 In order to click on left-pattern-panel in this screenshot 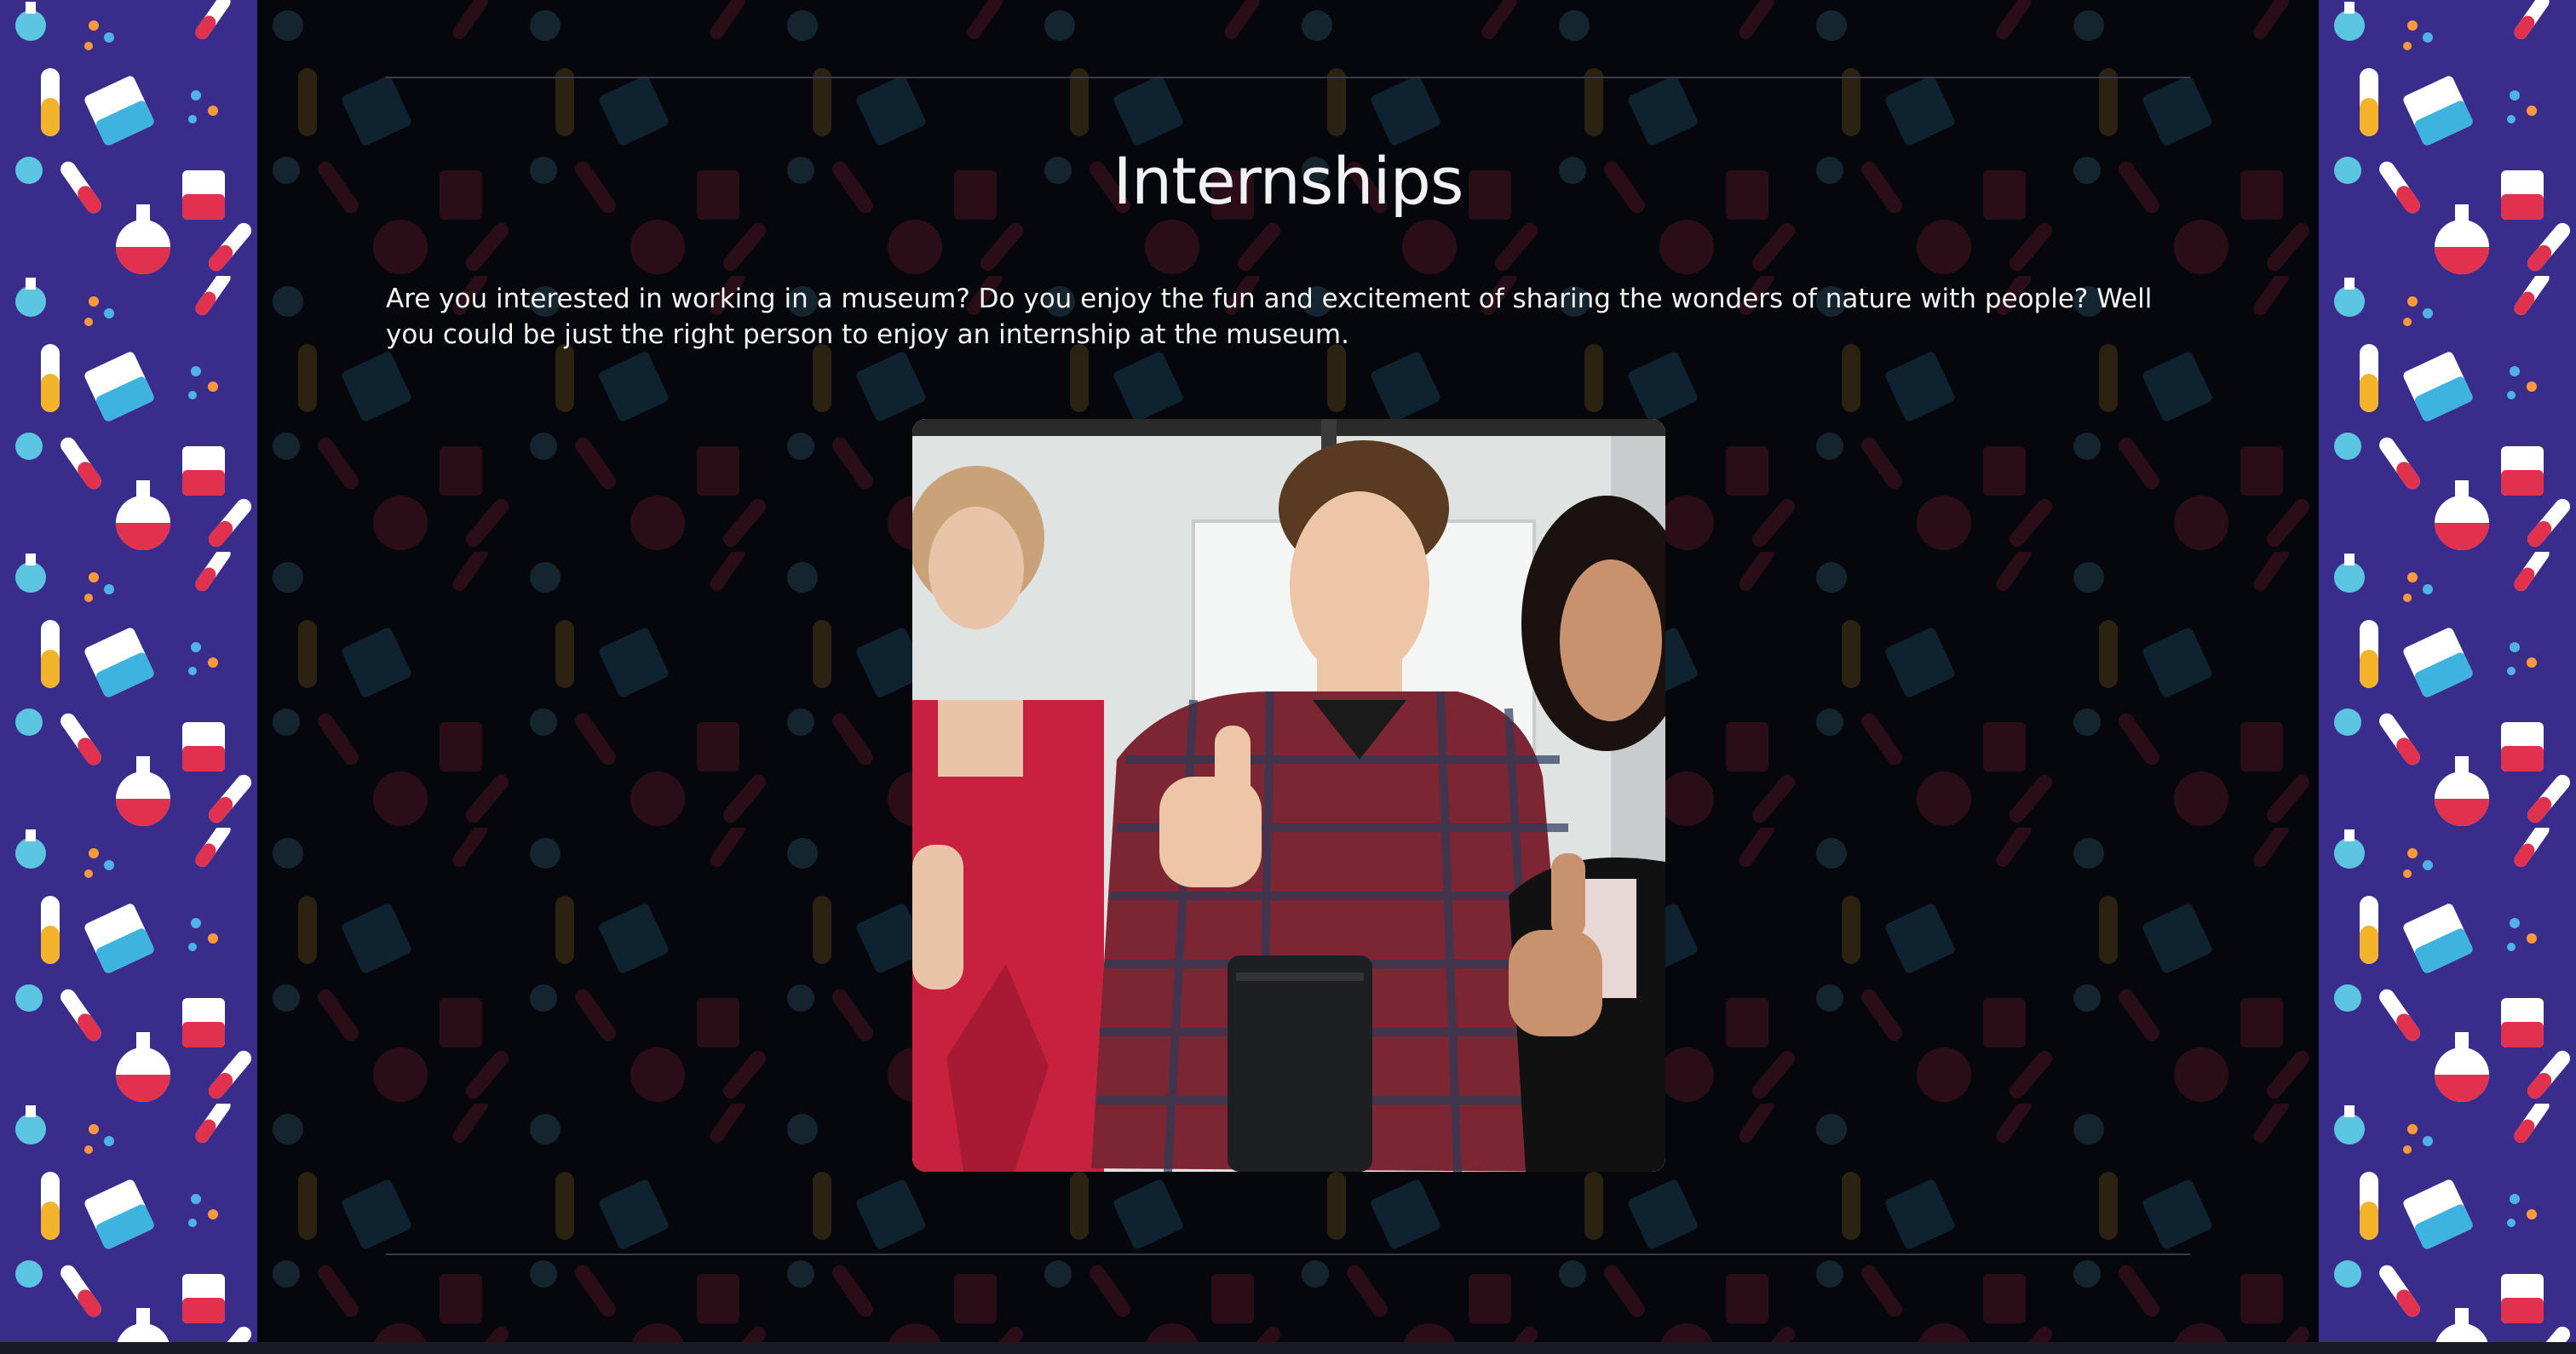, I will do `click(128, 671)`.